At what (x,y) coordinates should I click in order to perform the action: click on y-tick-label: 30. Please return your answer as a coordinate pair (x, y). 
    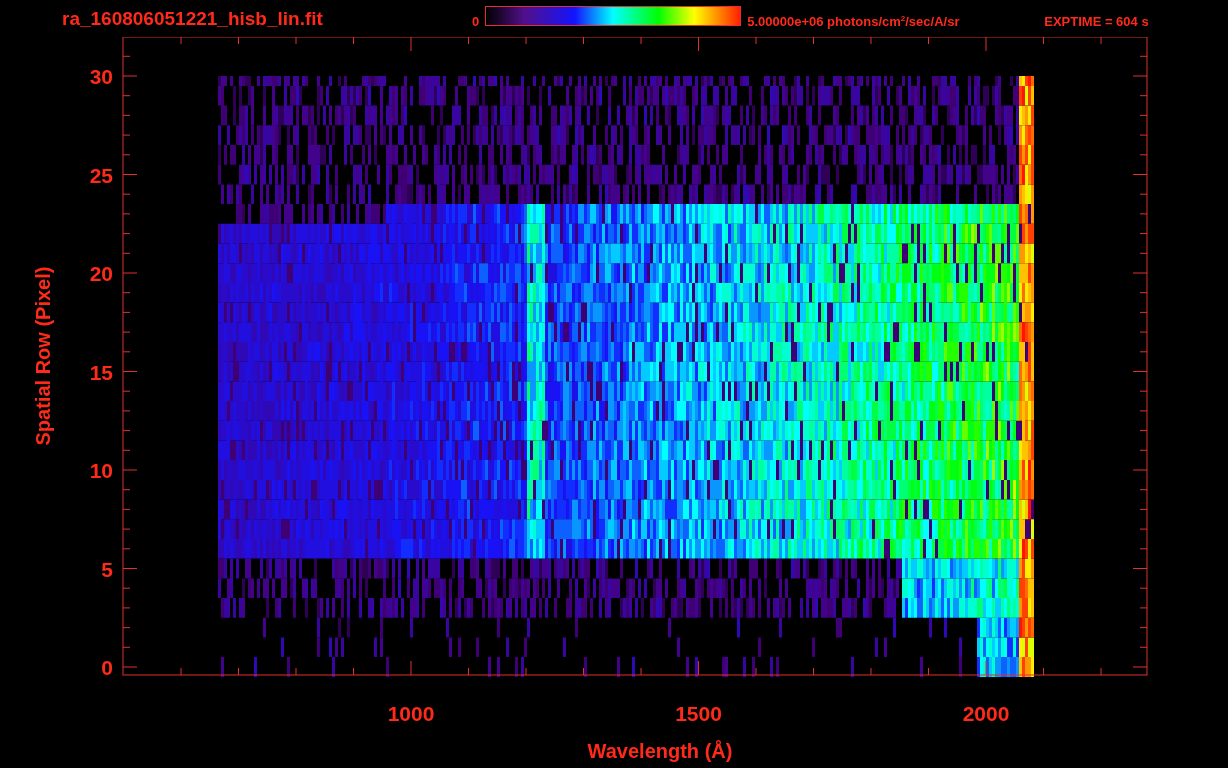
    Looking at the image, I should click on (101, 76).